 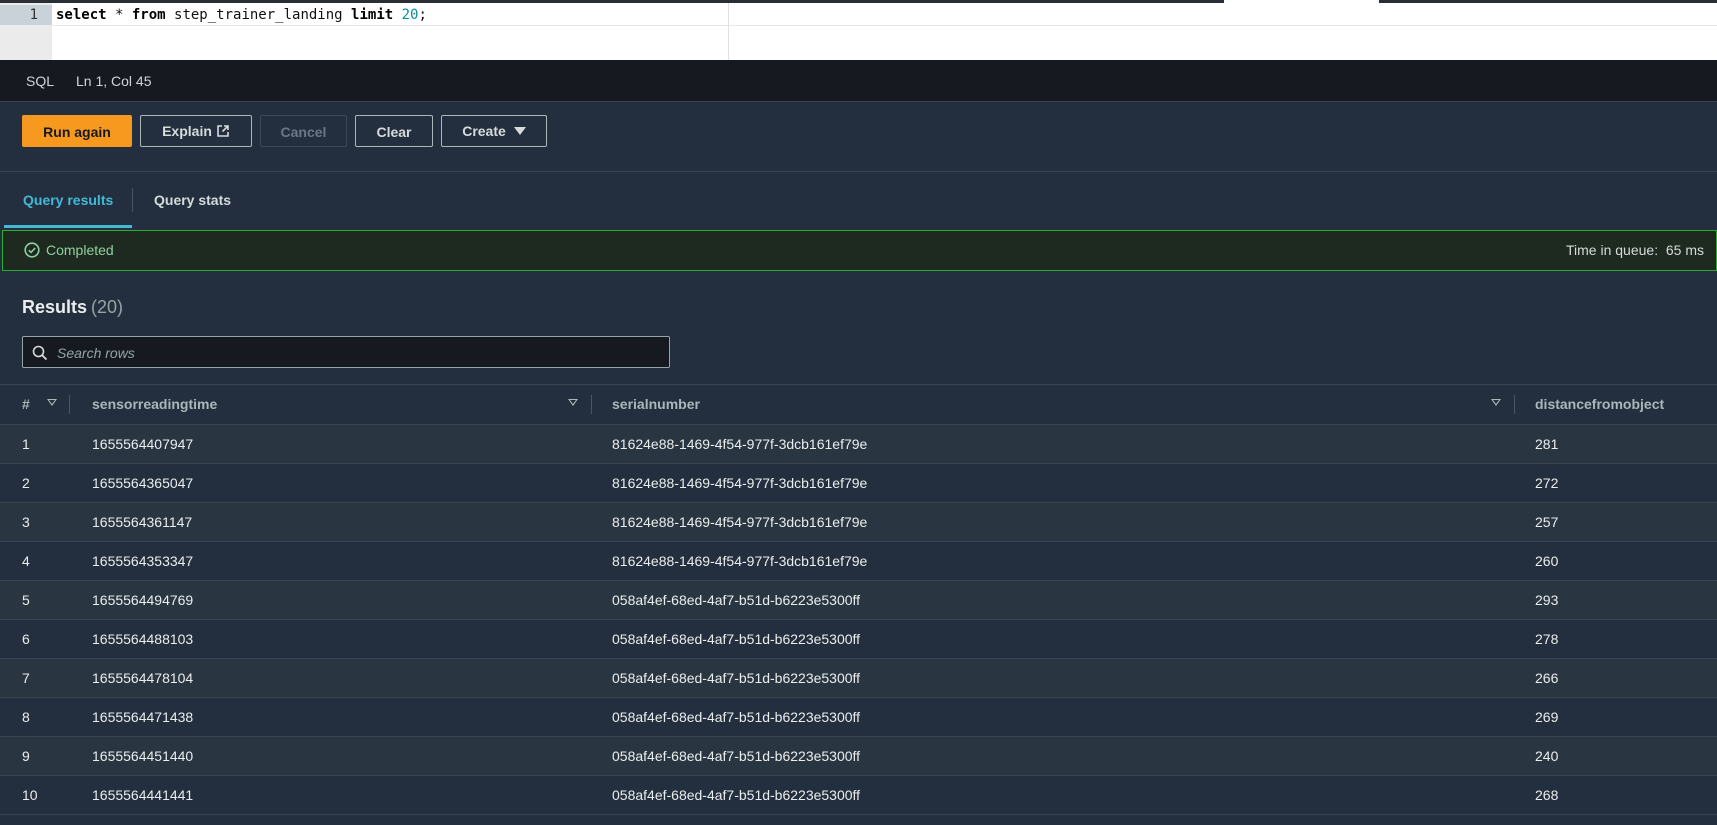 What do you see at coordinates (331, 561) in the screenshot?
I see `cell-sensorreadingtime: 1655564353347` at bounding box center [331, 561].